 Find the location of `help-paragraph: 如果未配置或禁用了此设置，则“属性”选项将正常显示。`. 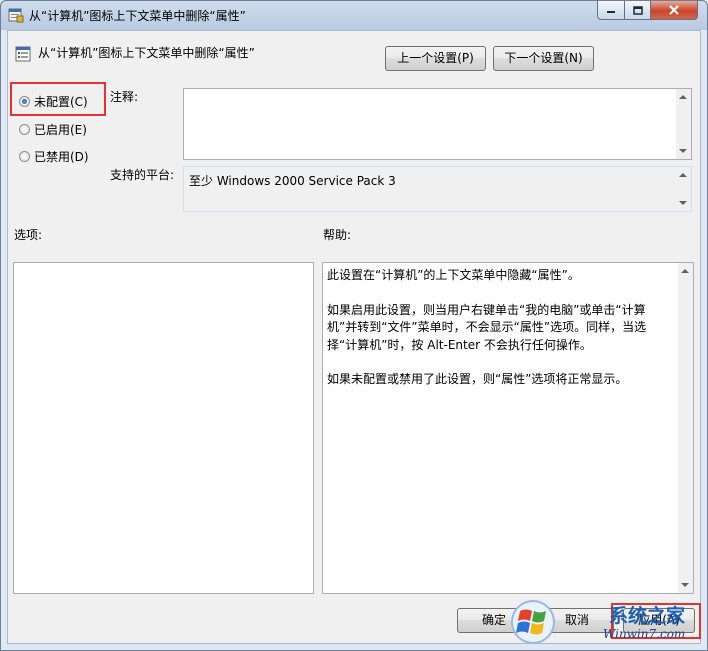

help-paragraph: 如果未配置或禁用了此设置，则“属性”选项将正常显示。 is located at coordinates (477, 379).